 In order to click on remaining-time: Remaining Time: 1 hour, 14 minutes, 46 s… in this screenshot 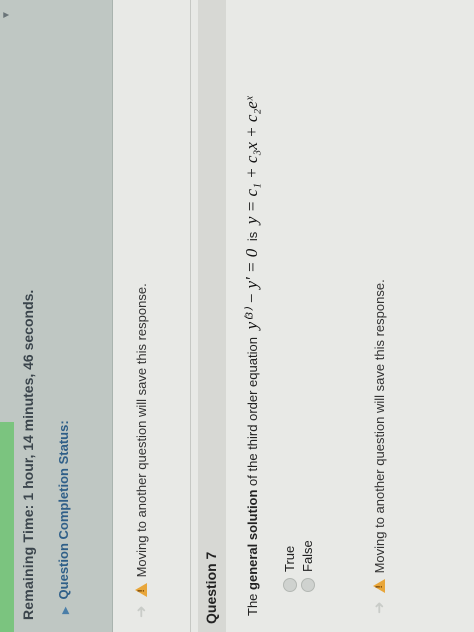, I will do `click(28, 455)`.